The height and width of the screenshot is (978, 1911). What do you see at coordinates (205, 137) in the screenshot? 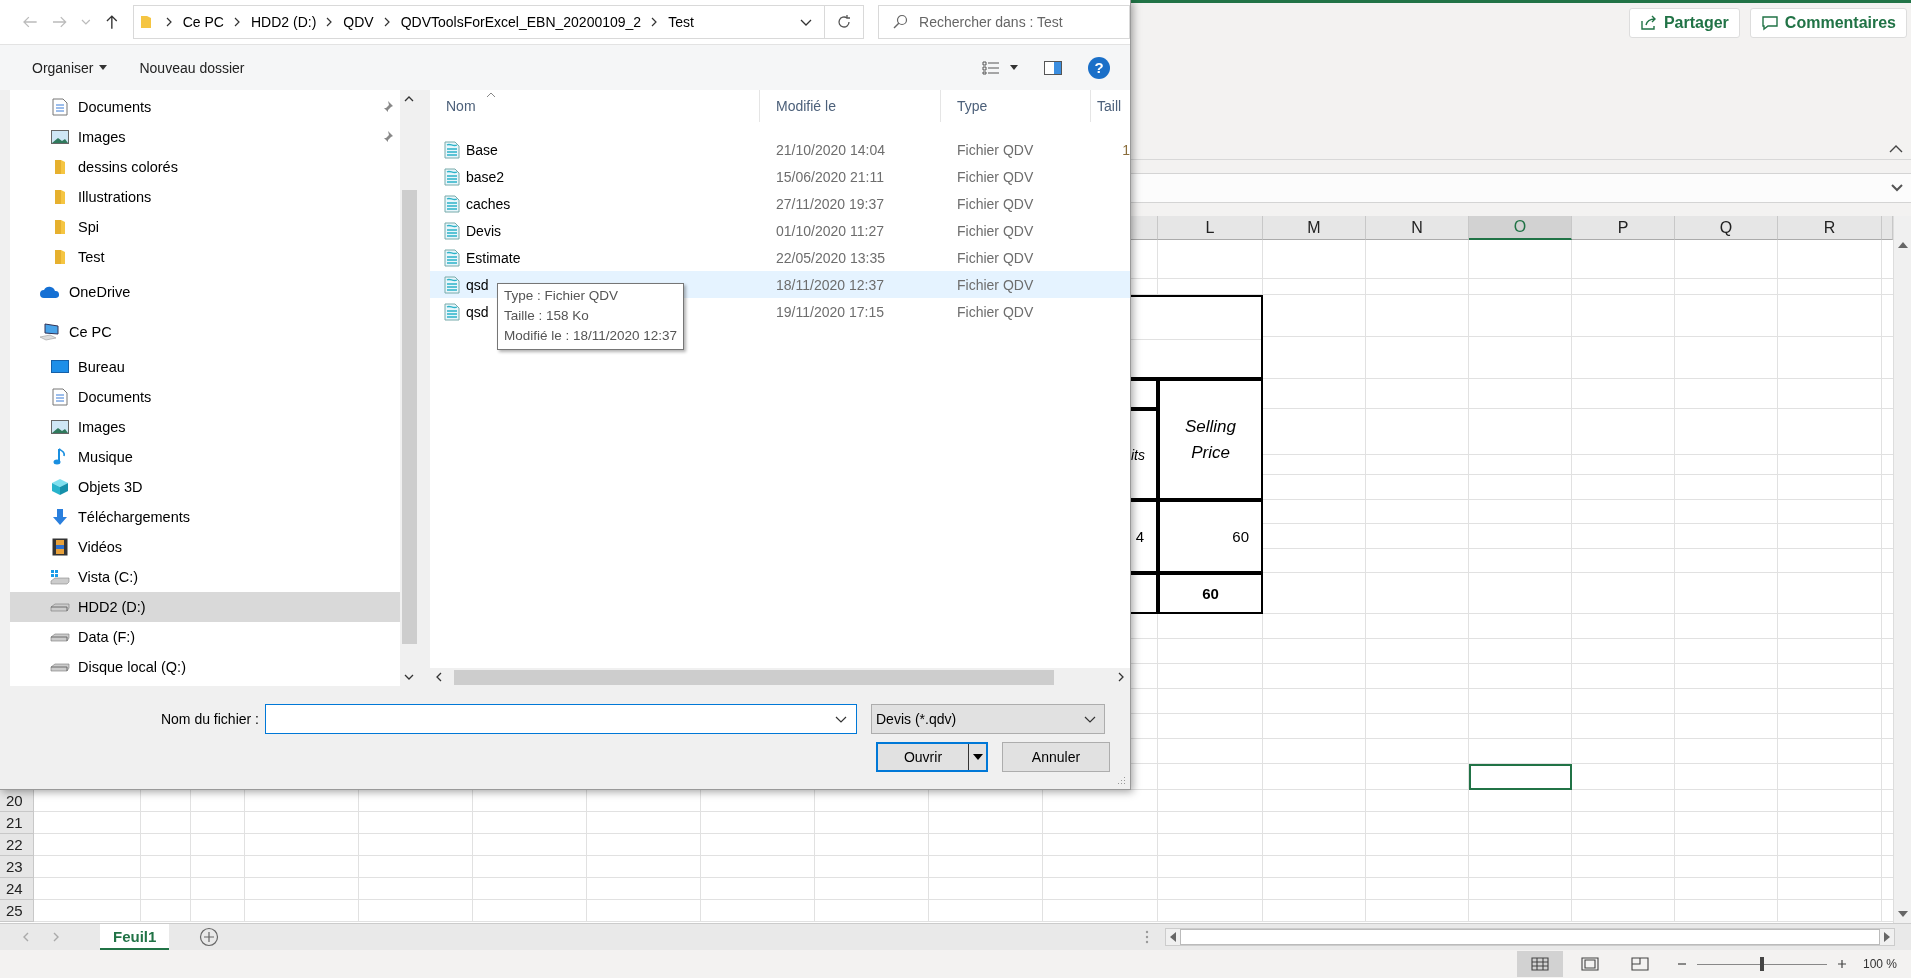
I see `nav-item: Images` at bounding box center [205, 137].